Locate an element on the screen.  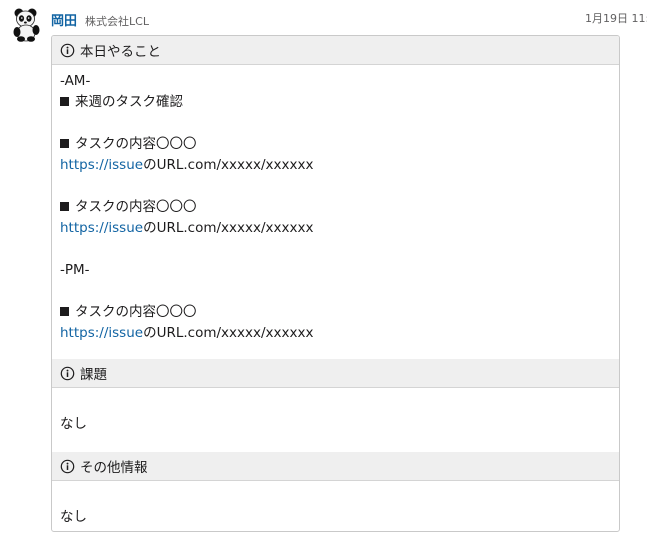
message-timestamp: 1月19日 11:5 is located at coordinates (616, 18).